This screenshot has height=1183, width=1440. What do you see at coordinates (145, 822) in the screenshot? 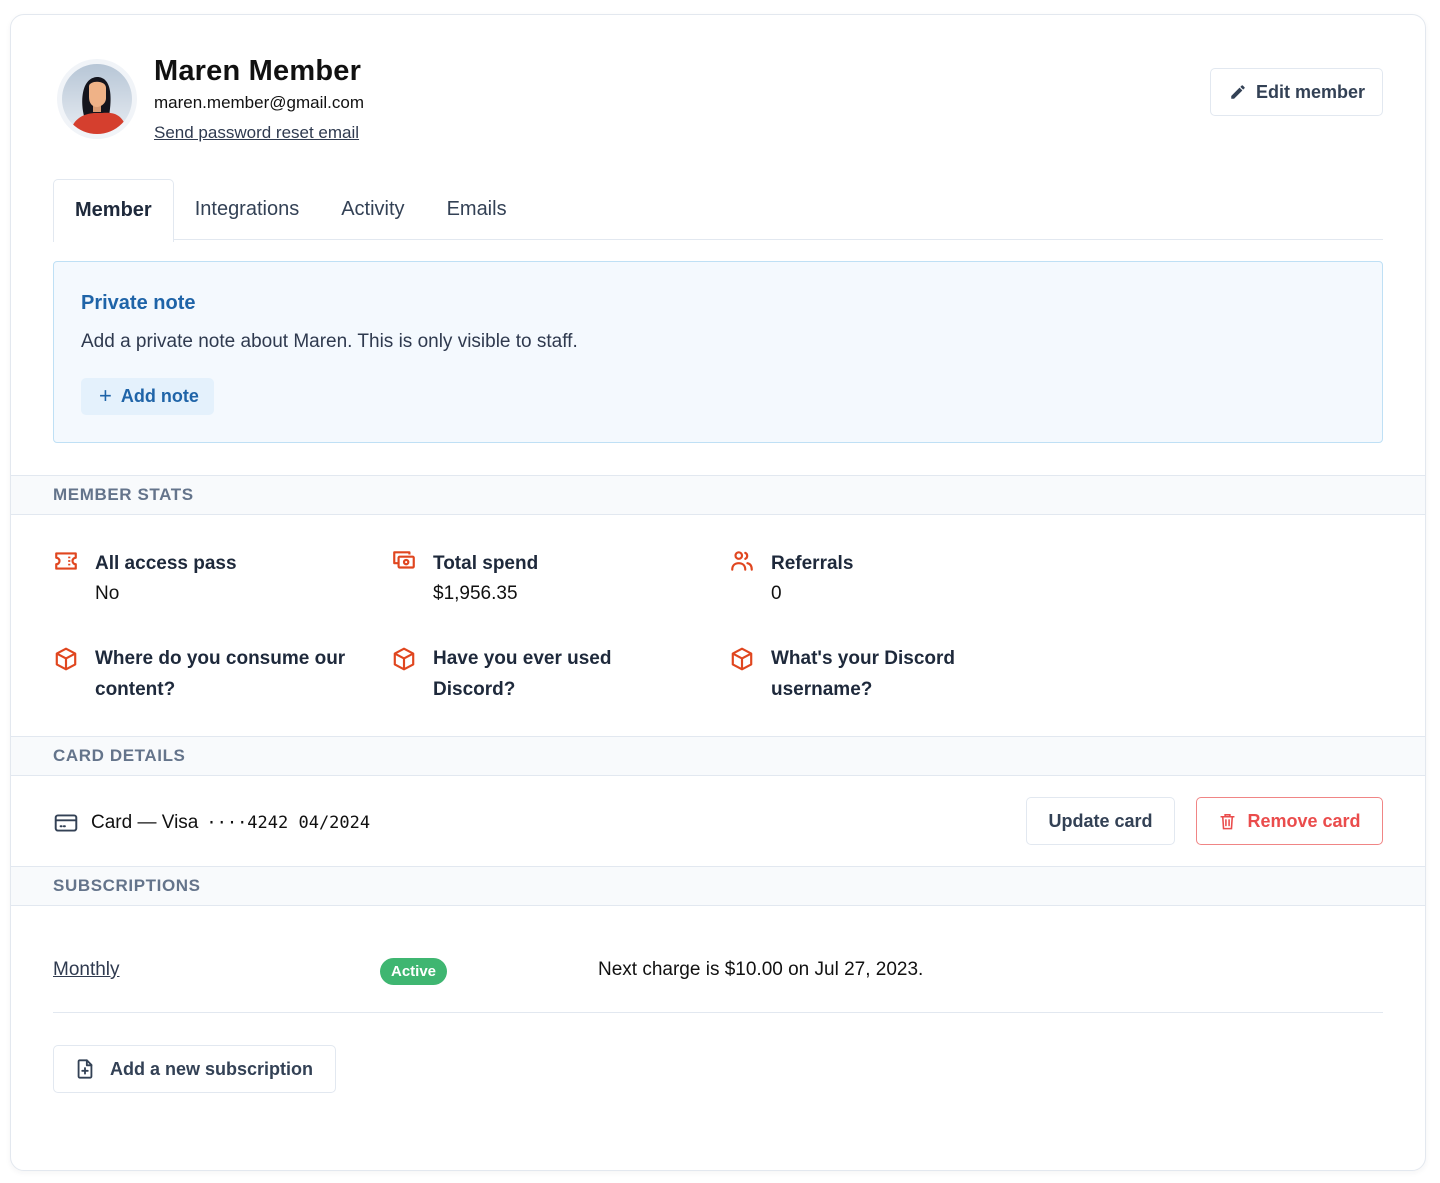
I see `card-label: Card — Visa` at bounding box center [145, 822].